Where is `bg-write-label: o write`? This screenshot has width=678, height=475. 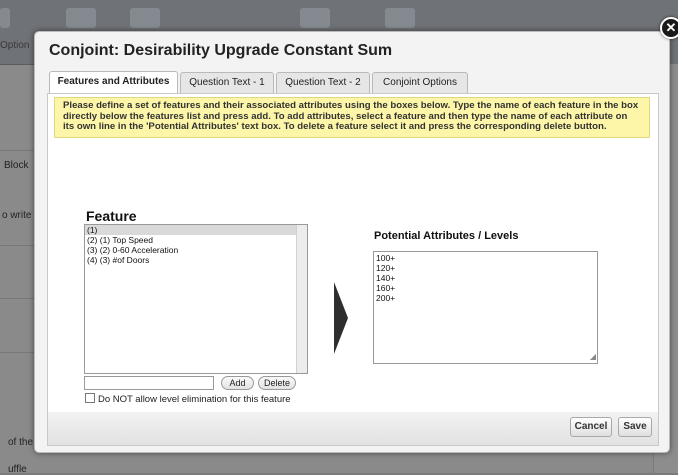
bg-write-label: o write is located at coordinates (17, 215).